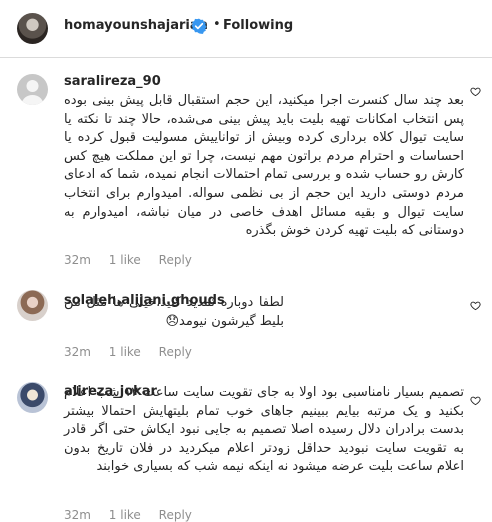 The image size is (492, 522). What do you see at coordinates (258, 25) in the screenshot?
I see `following-button: Following` at bounding box center [258, 25].